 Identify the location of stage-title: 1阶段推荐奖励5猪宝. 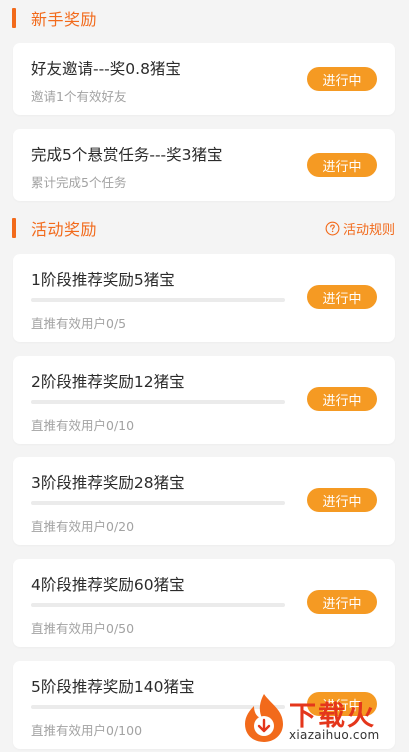
(103, 280).